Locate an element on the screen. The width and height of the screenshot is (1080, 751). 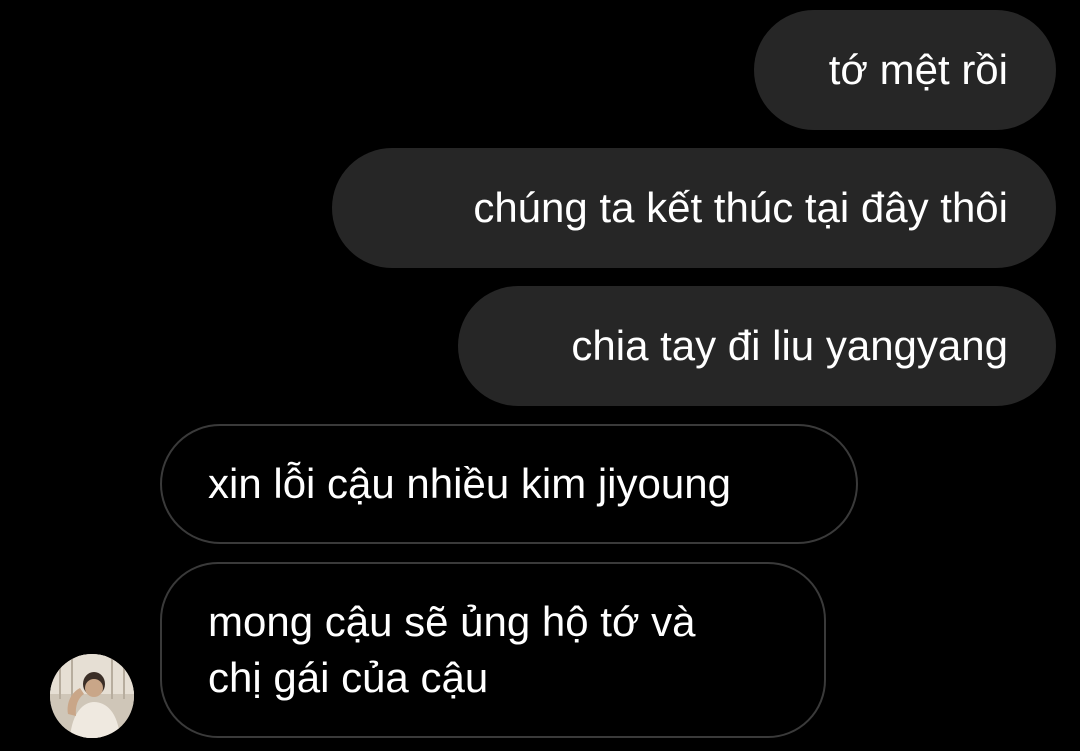
message-bubble-sent: tớ mệt rồi is located at coordinates (905, 70).